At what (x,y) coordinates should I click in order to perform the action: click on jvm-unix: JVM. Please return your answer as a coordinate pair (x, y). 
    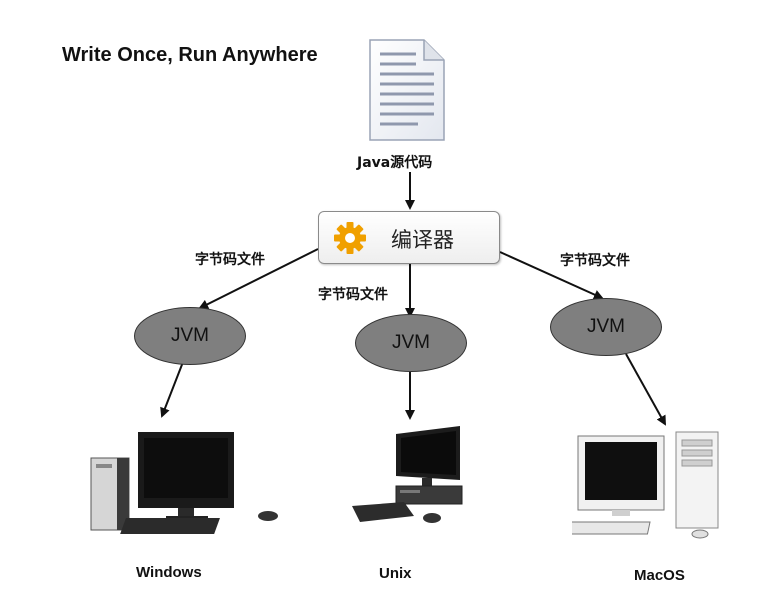
    Looking at the image, I should click on (411, 343).